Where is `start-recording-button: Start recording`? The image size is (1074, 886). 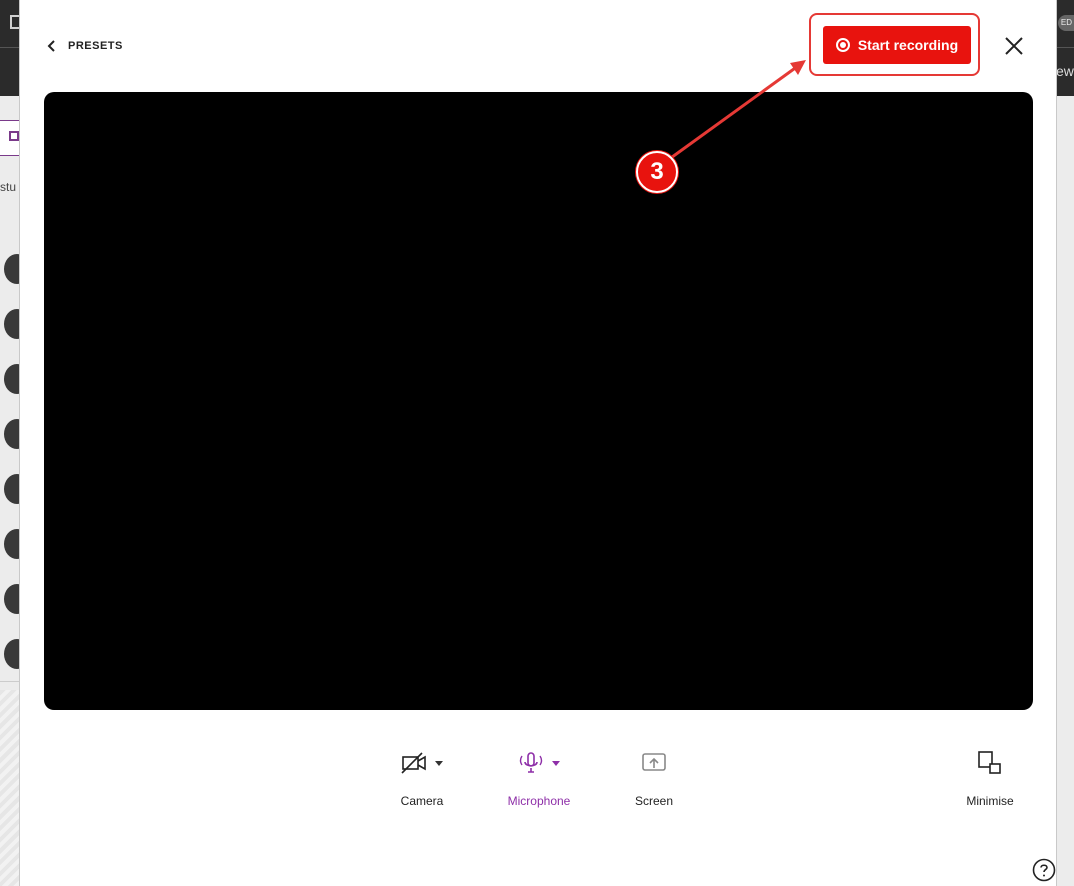 start-recording-button: Start recording is located at coordinates (897, 45).